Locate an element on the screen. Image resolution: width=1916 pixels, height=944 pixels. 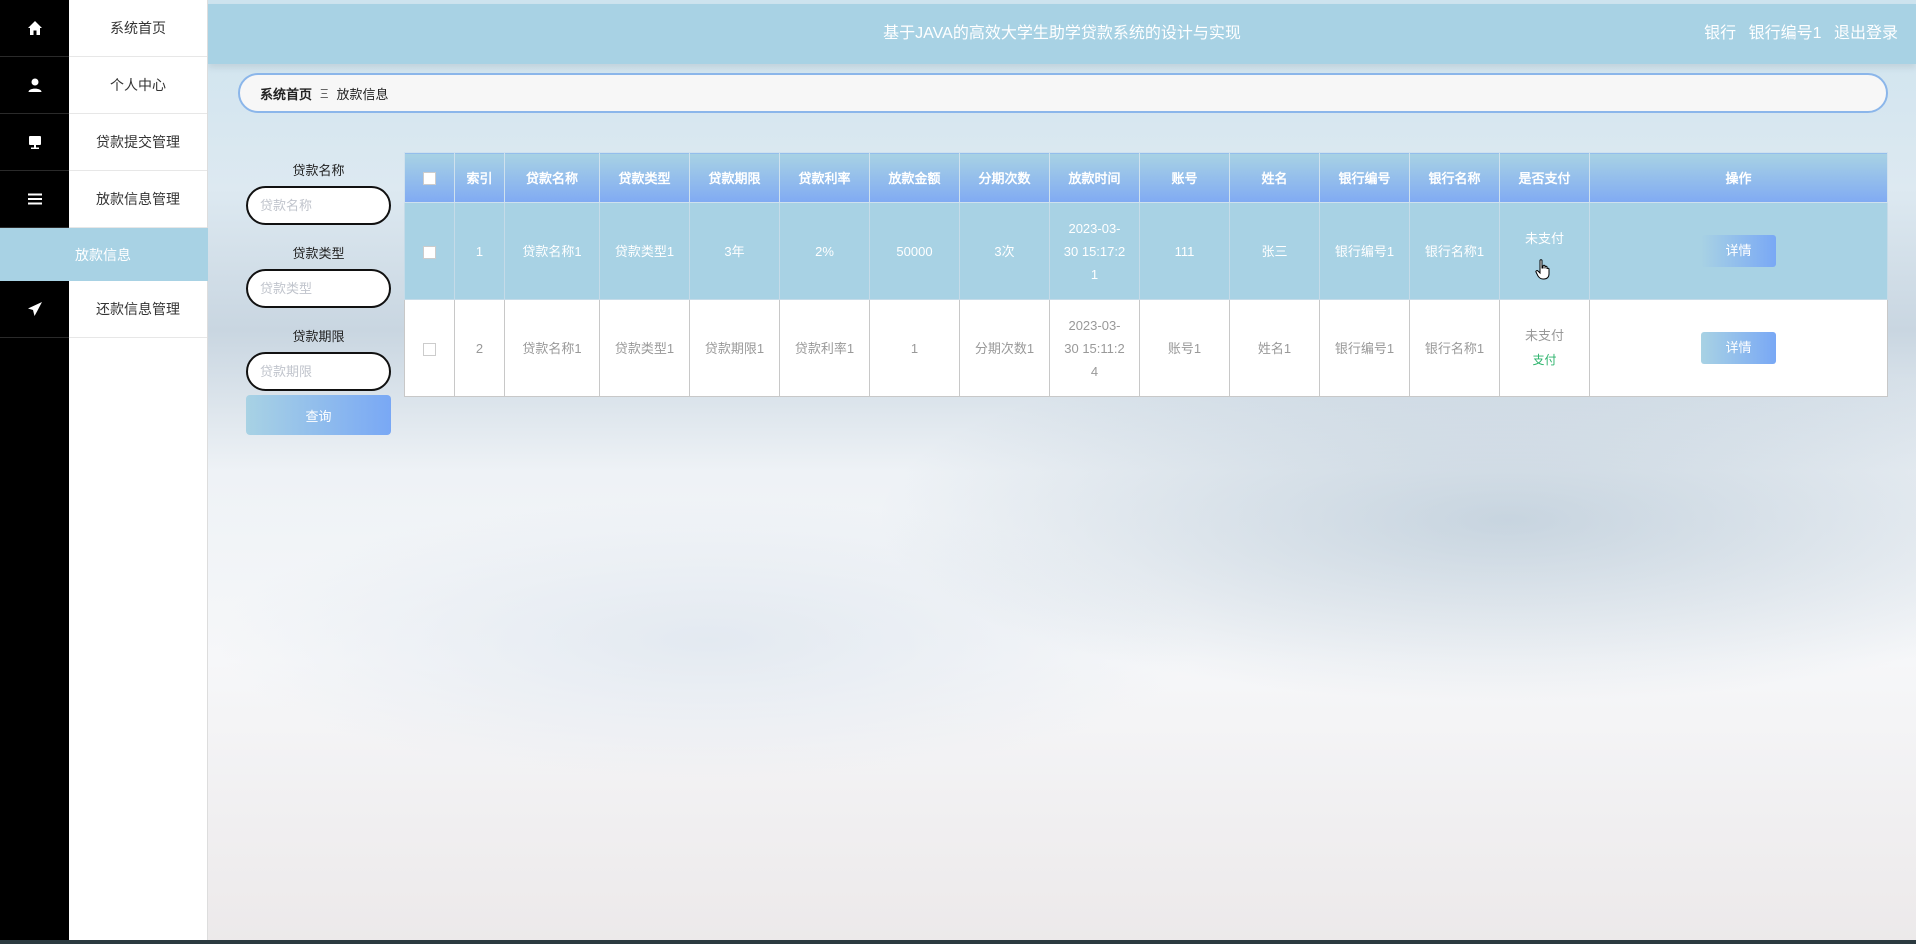
cell-amount: 50000 is located at coordinates (914, 251).